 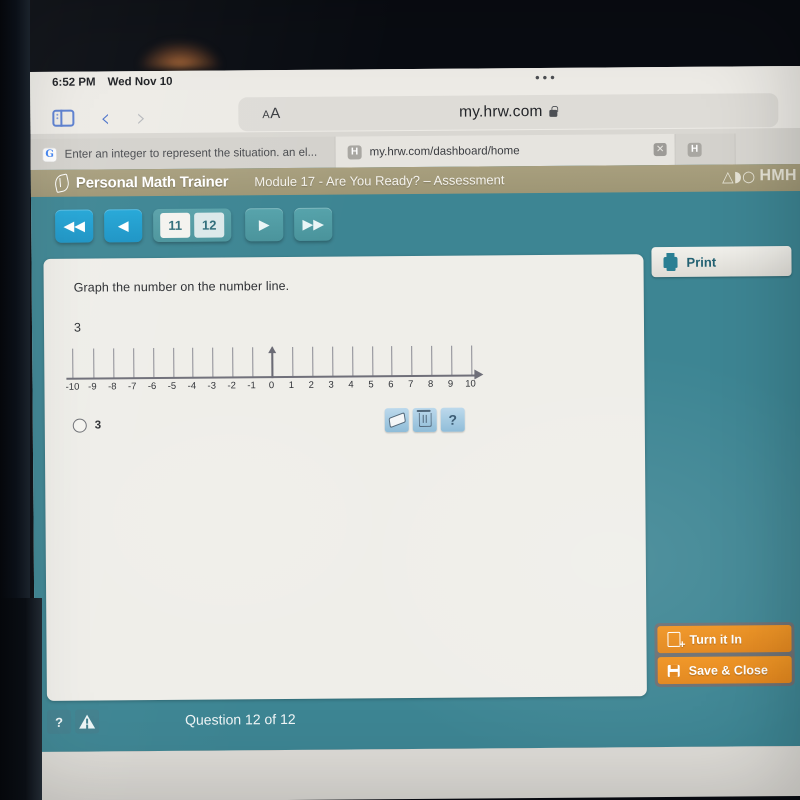 I want to click on module-title: Module 17 - Are You Ready? – Assessment, so click(x=379, y=181).